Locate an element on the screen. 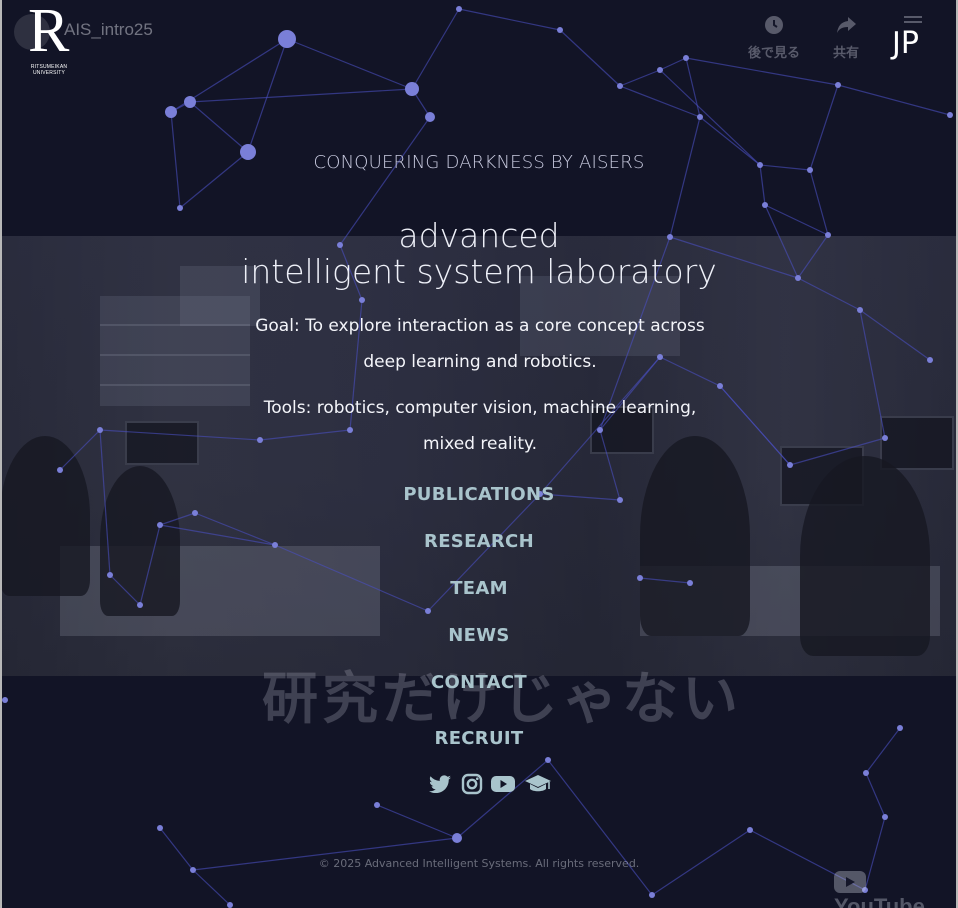  share-button: 共有 is located at coordinates (846, 37).